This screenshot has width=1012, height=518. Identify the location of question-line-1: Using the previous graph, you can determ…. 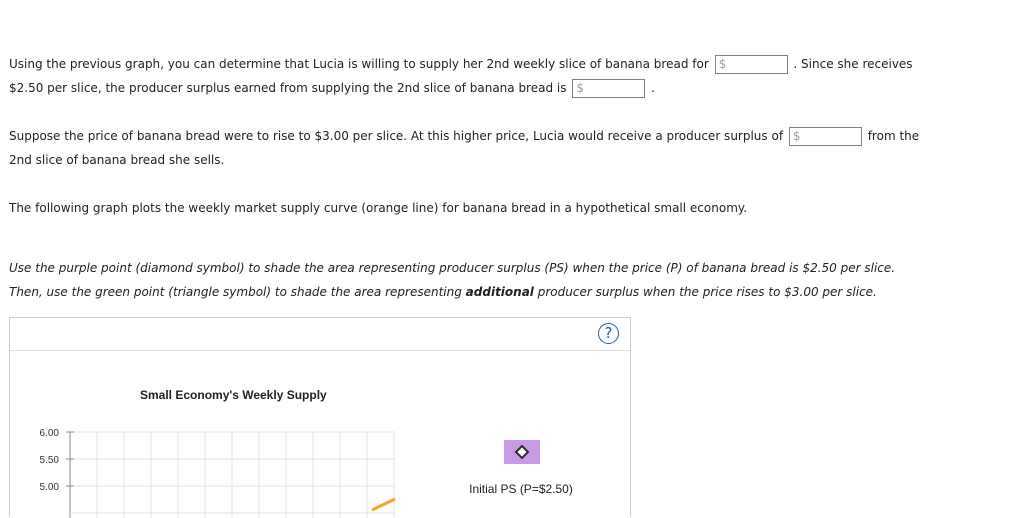
(461, 64).